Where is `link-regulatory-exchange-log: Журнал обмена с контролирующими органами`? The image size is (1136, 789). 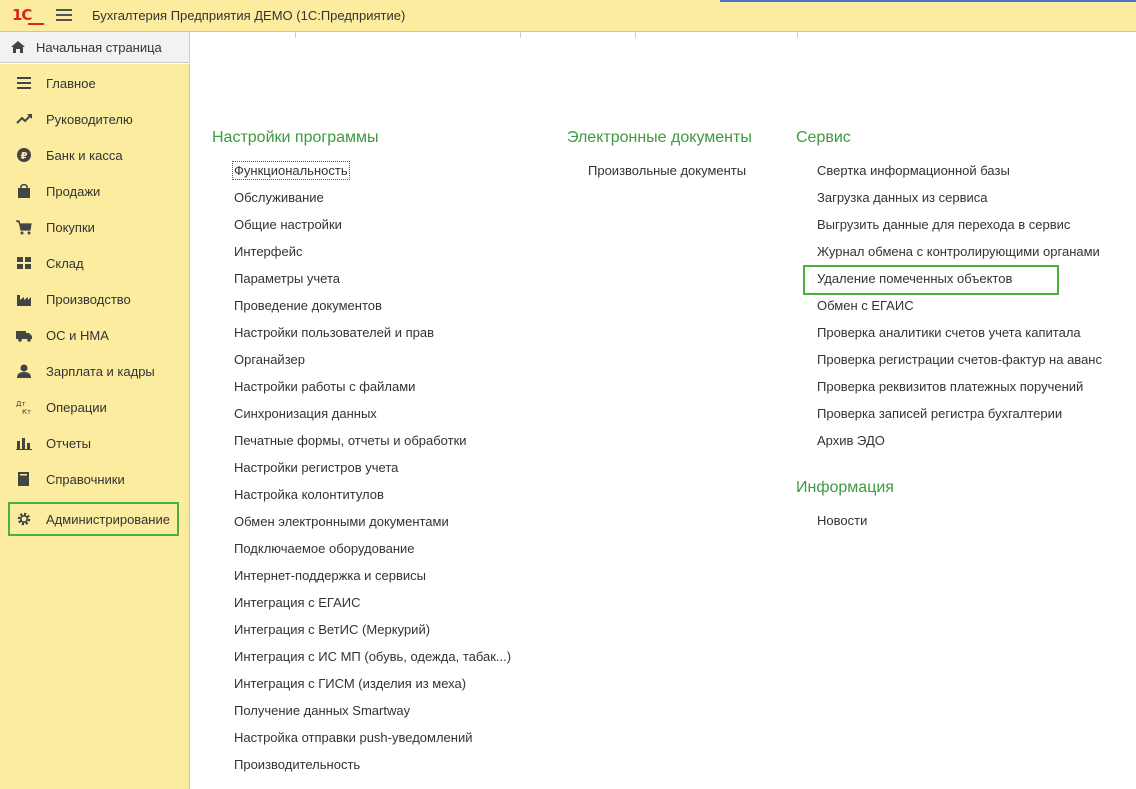 link-regulatory-exchange-log: Журнал обмена с контролирующими органами is located at coordinates (958, 251).